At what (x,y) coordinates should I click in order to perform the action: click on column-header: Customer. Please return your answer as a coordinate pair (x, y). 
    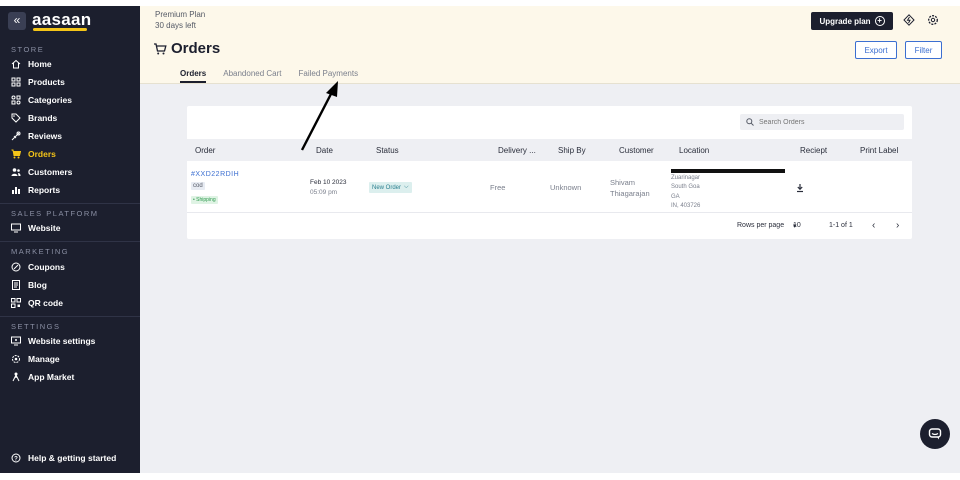
    Looking at the image, I should click on (636, 150).